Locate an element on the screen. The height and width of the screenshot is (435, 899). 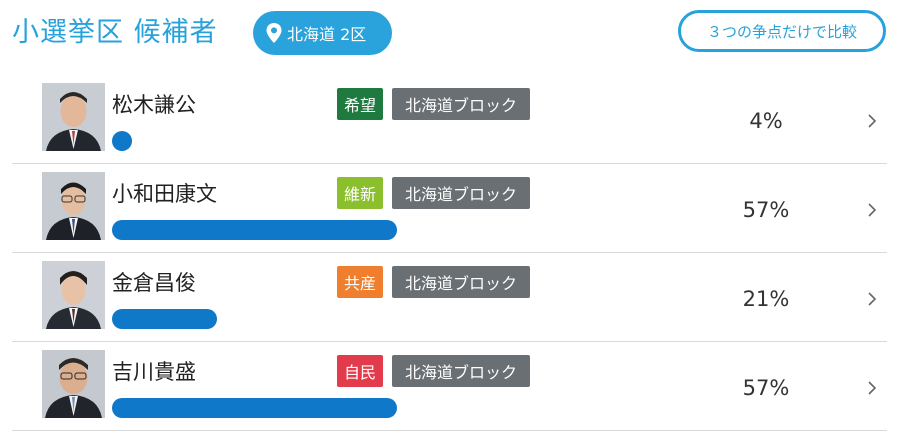
party-badge: 自民 is located at coordinates (360, 371).